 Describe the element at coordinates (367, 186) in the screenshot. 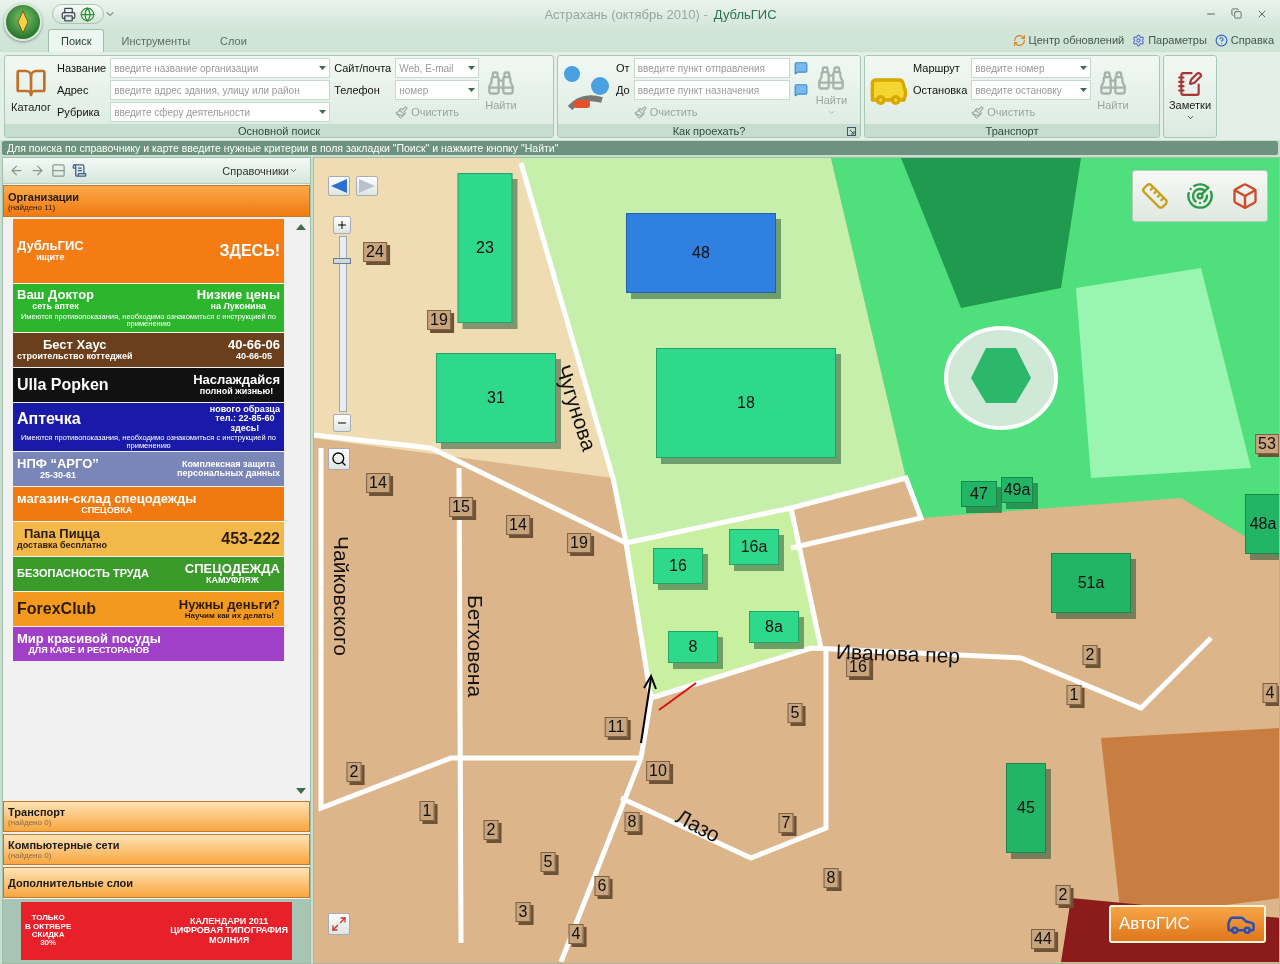

I see `forward-arrow-icon` at that location.